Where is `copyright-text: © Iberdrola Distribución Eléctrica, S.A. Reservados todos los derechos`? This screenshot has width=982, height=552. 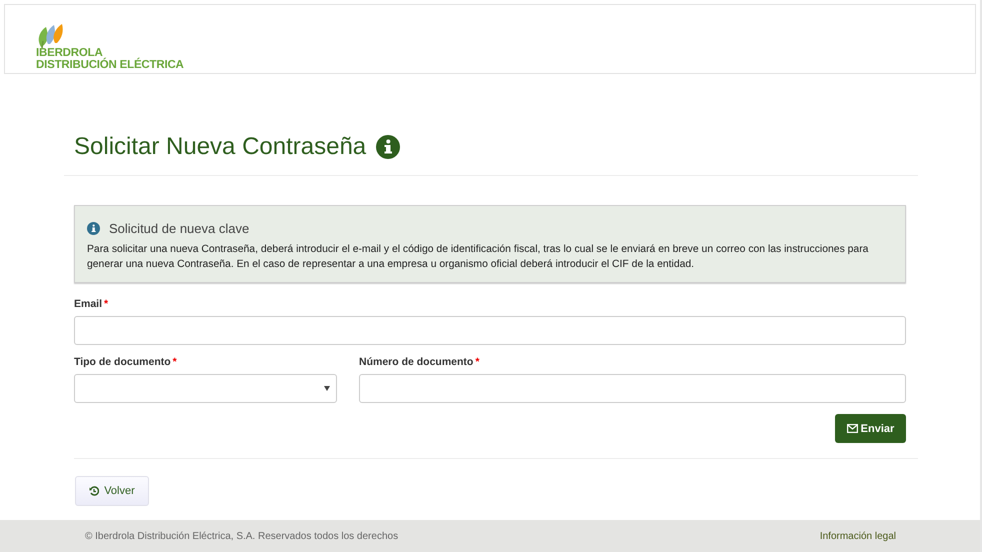 copyright-text: © Iberdrola Distribución Eléctrica, S.A. Reservados todos los derechos is located at coordinates (241, 536).